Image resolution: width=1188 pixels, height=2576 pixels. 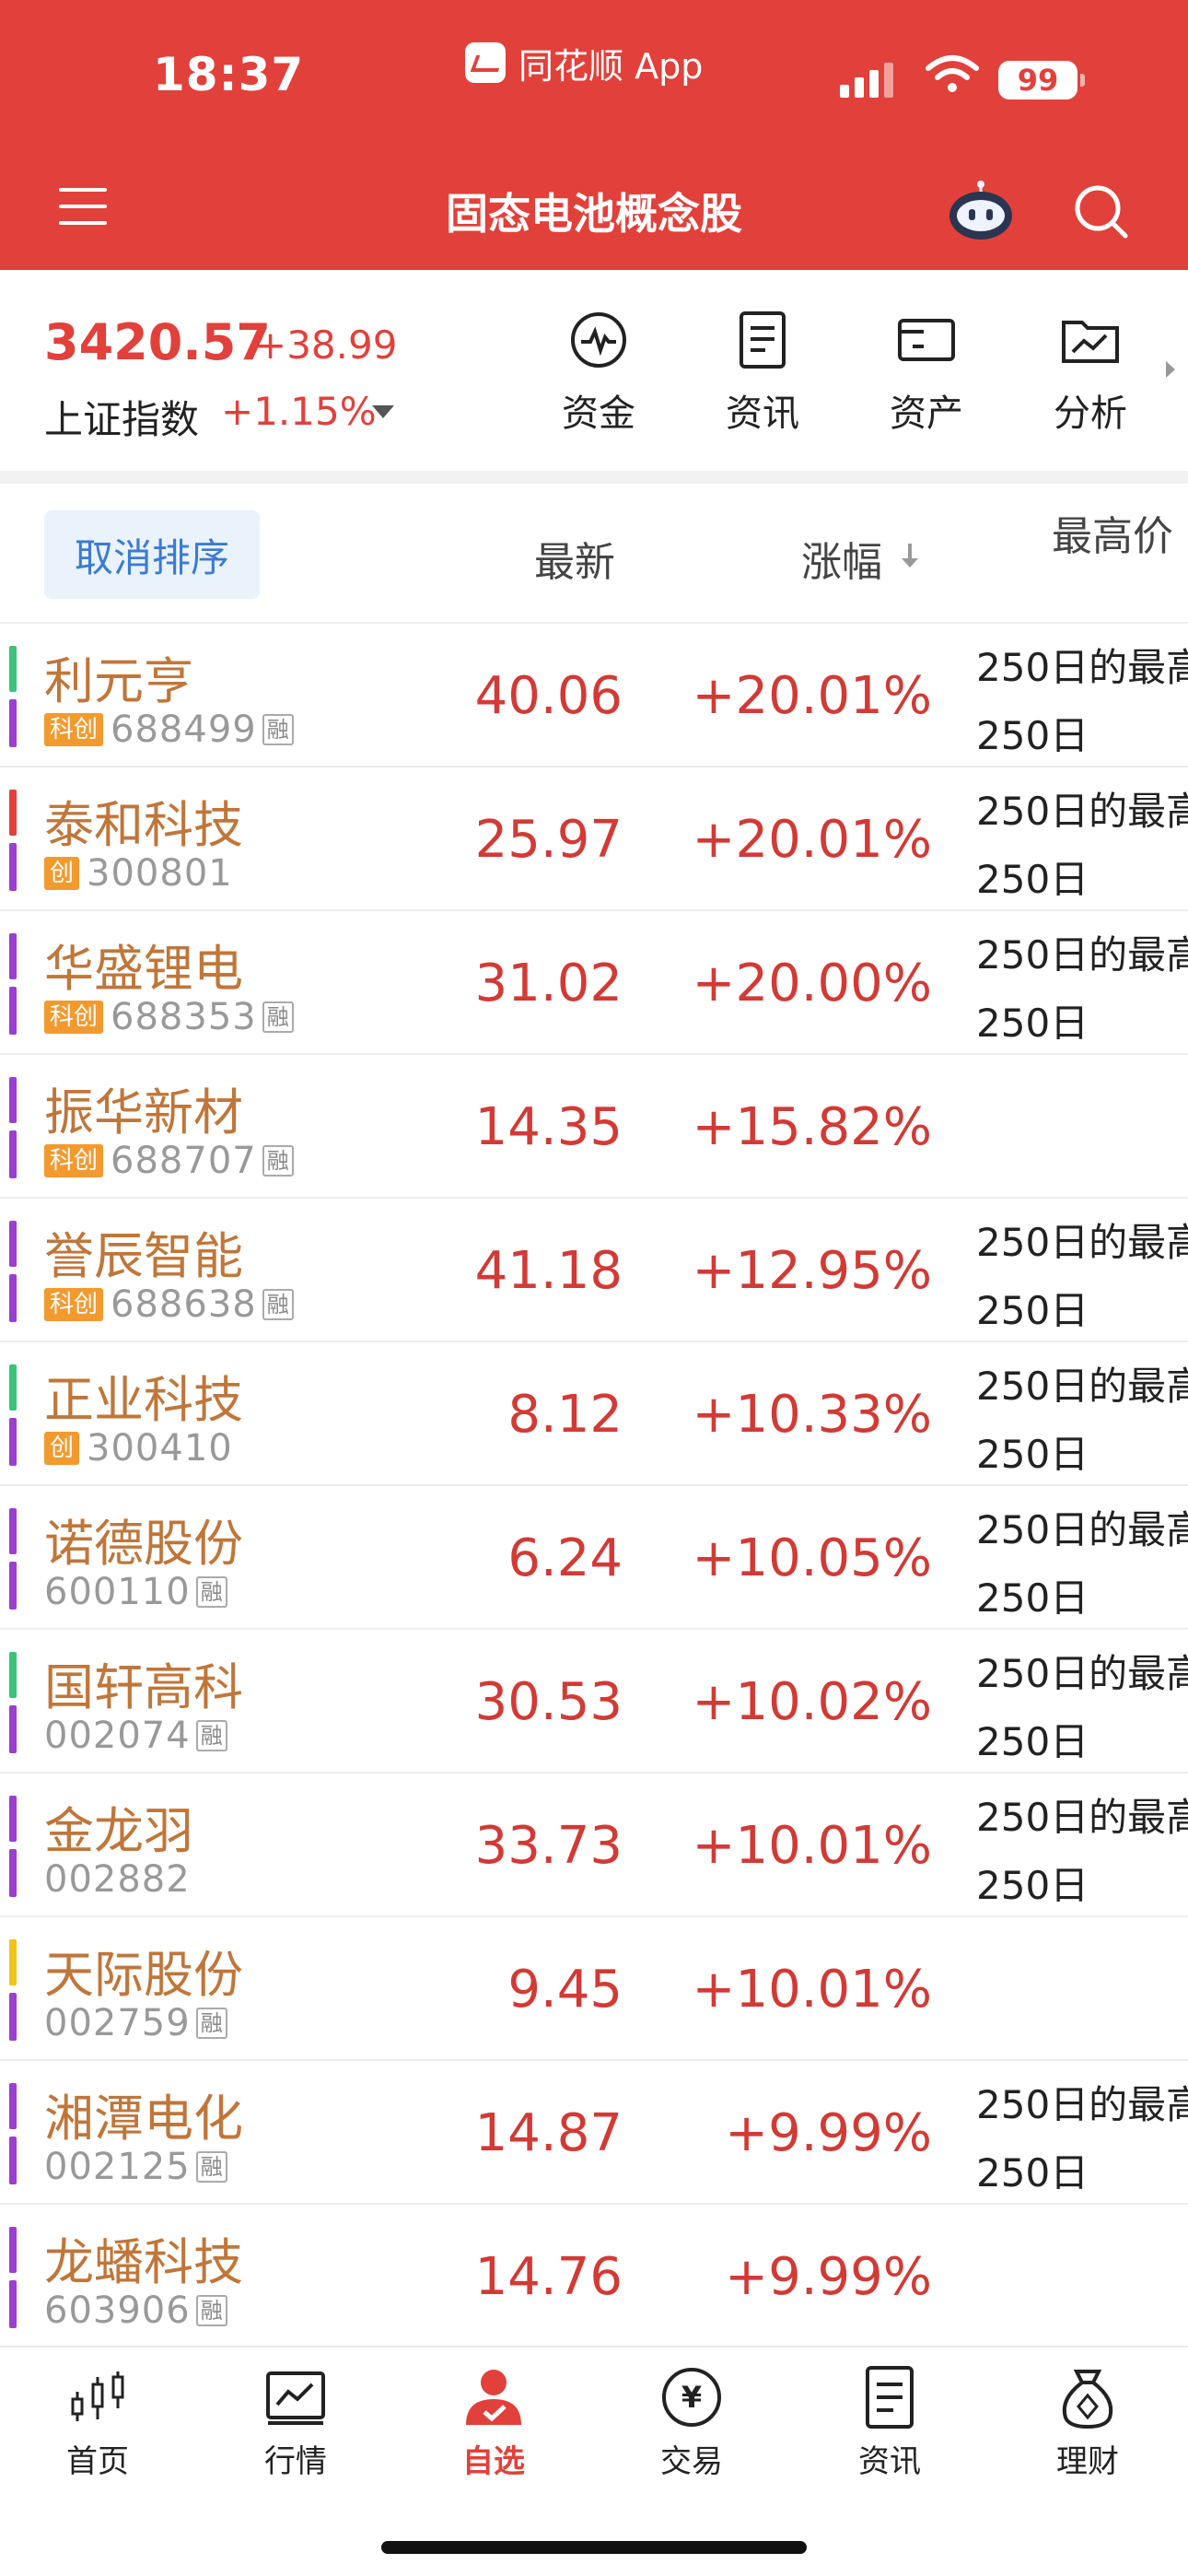 I want to click on stock-meta: 科创 688707 融, so click(x=169, y=1161).